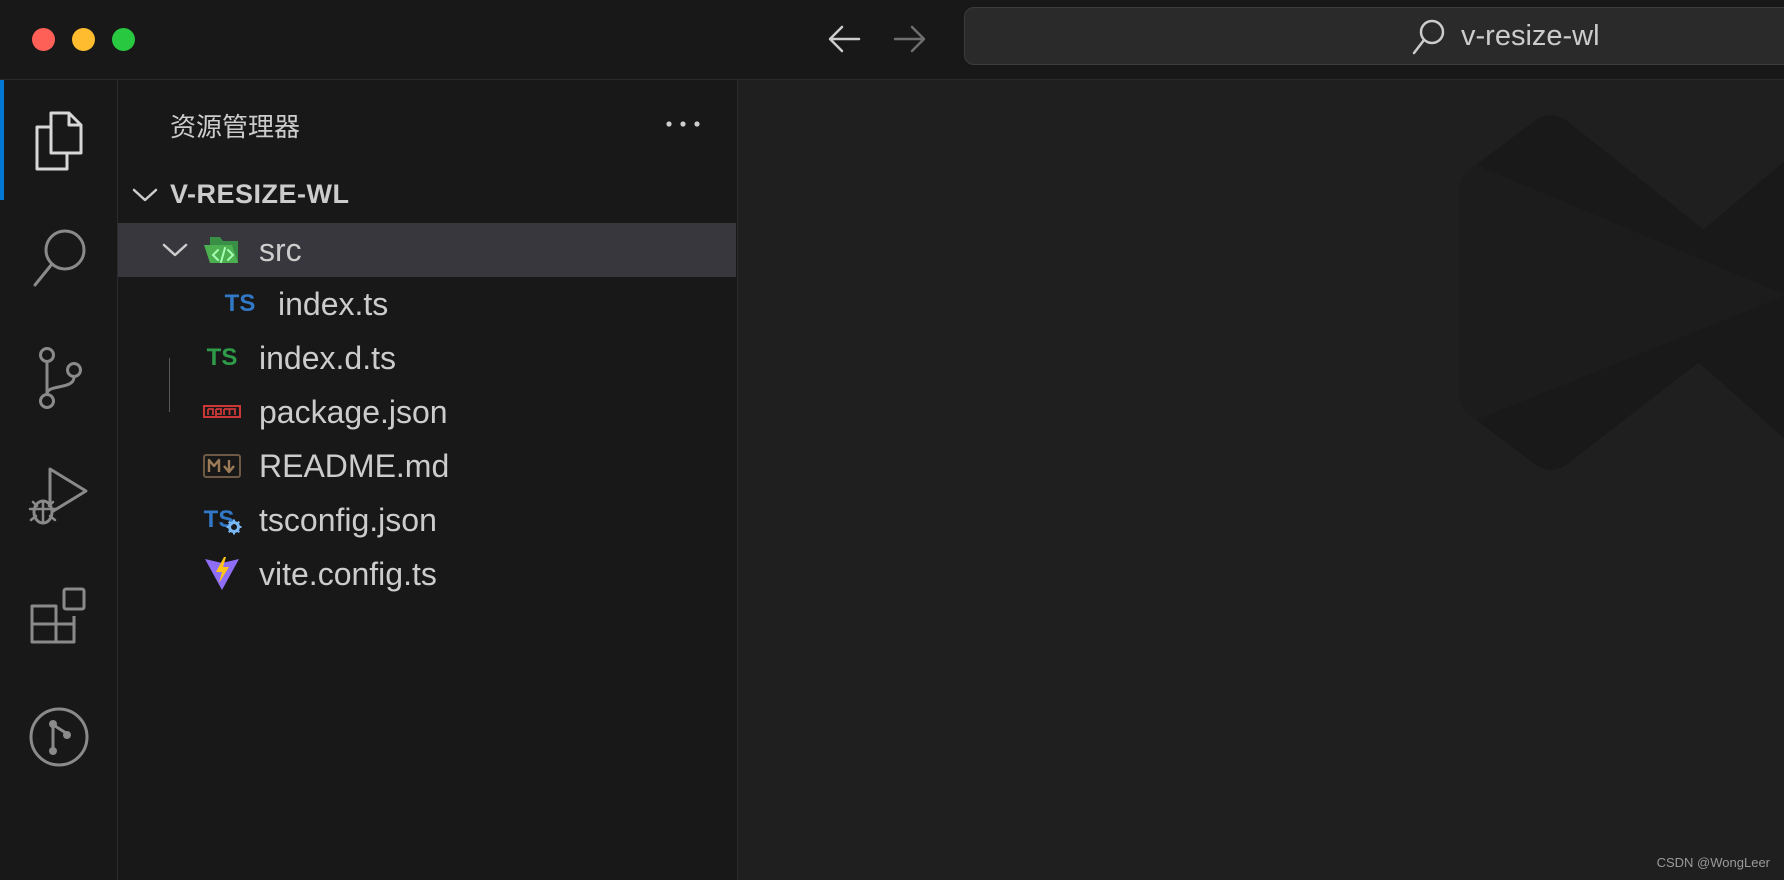 The height and width of the screenshot is (880, 1784). I want to click on activity-explorer, so click(59, 141).